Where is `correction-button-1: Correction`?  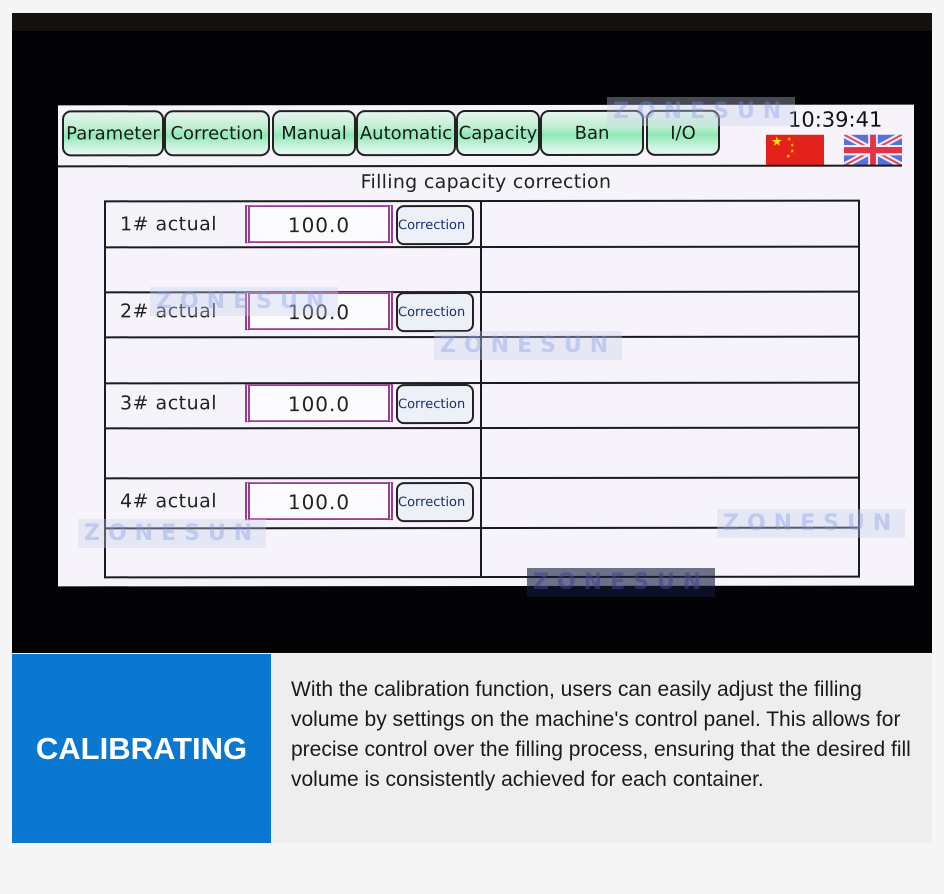 correction-button-1: Correction is located at coordinates (435, 225).